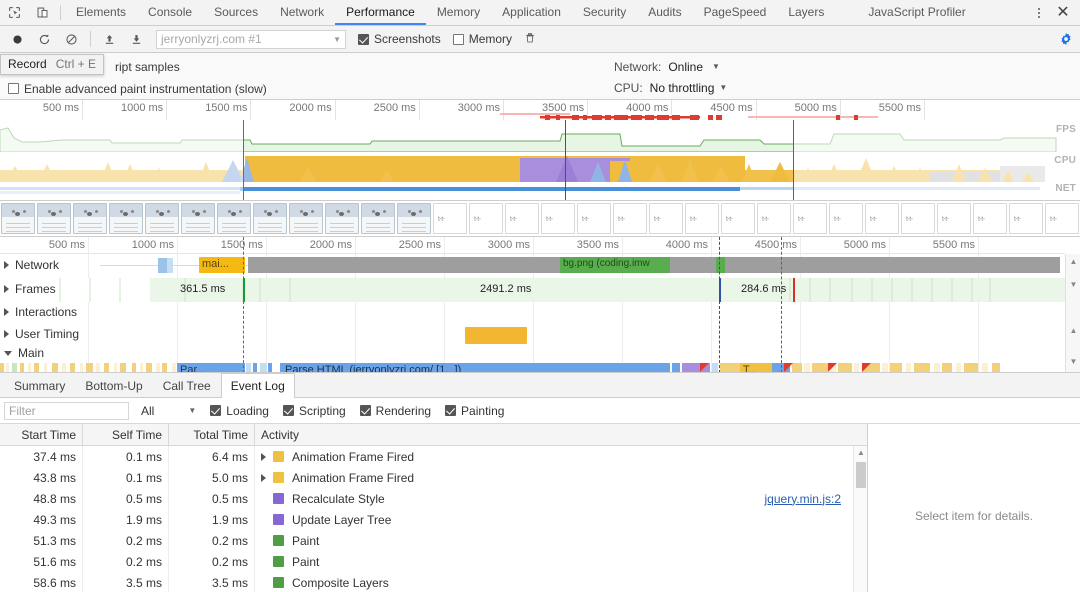 The width and height of the screenshot is (1080, 592). What do you see at coordinates (806, 12) in the screenshot?
I see `tab-layers: Layers` at bounding box center [806, 12].